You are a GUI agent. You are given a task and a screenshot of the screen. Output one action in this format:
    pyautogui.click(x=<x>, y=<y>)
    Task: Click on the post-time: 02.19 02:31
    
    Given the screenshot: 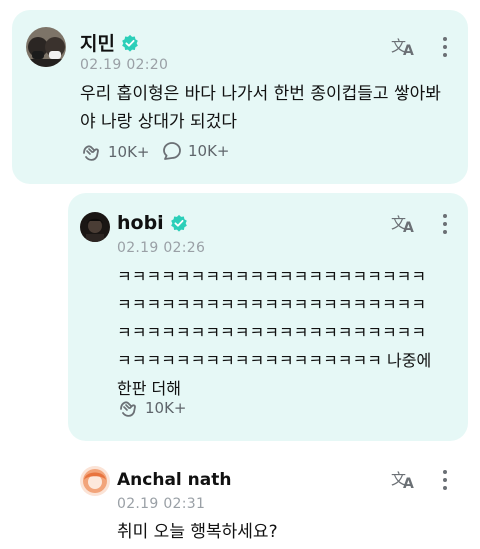 What is the action you would take?
    pyautogui.click(x=161, y=504)
    